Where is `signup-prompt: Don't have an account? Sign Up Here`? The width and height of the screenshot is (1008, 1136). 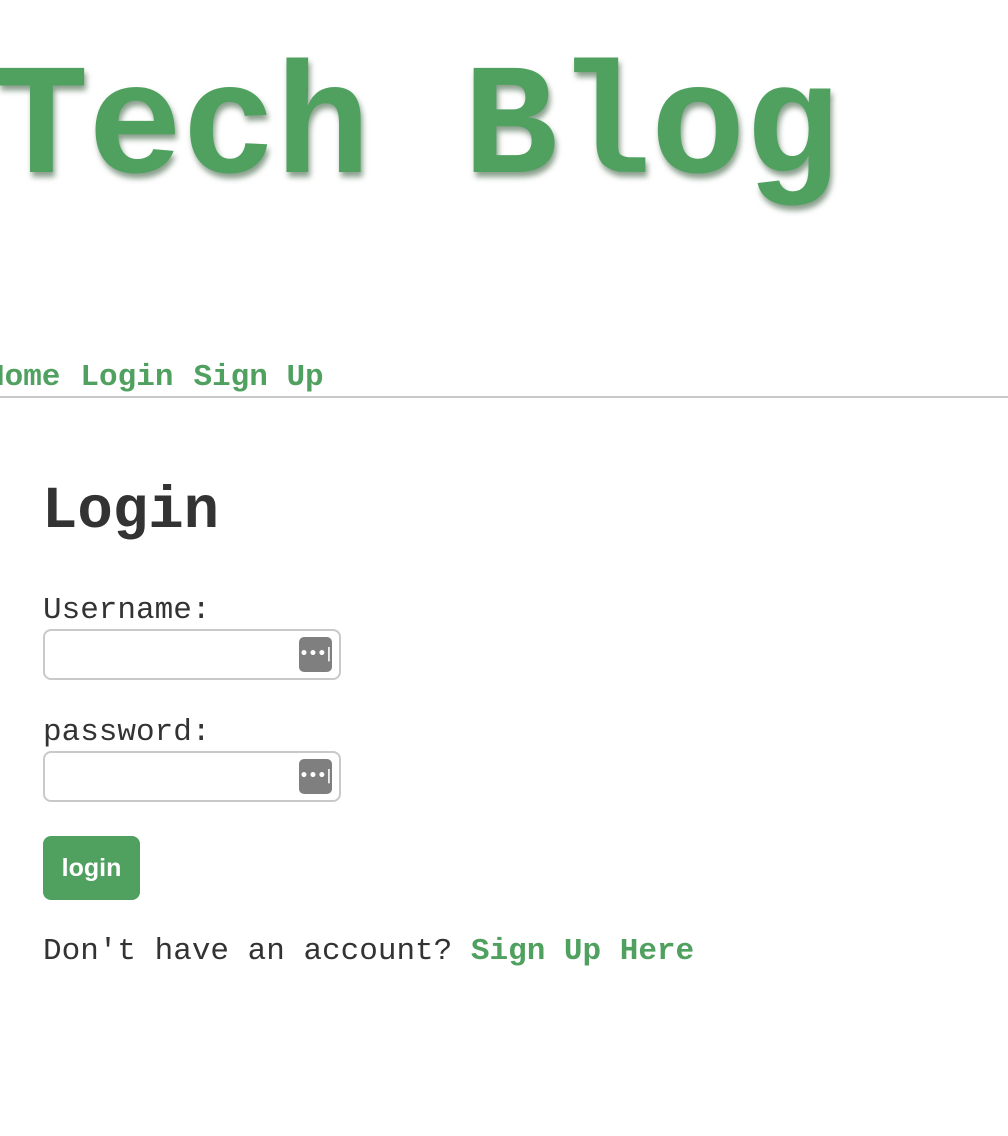 signup-prompt: Don't have an account? Sign Up Here is located at coordinates (368, 952).